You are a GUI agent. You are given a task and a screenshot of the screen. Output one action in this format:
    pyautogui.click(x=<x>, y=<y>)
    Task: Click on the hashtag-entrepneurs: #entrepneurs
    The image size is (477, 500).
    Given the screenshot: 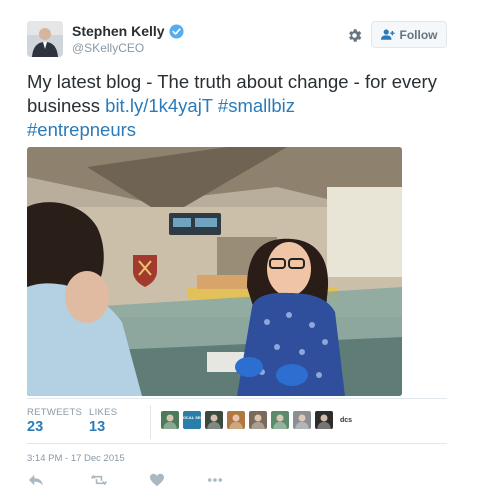 What is the action you would take?
    pyautogui.click(x=81, y=129)
    